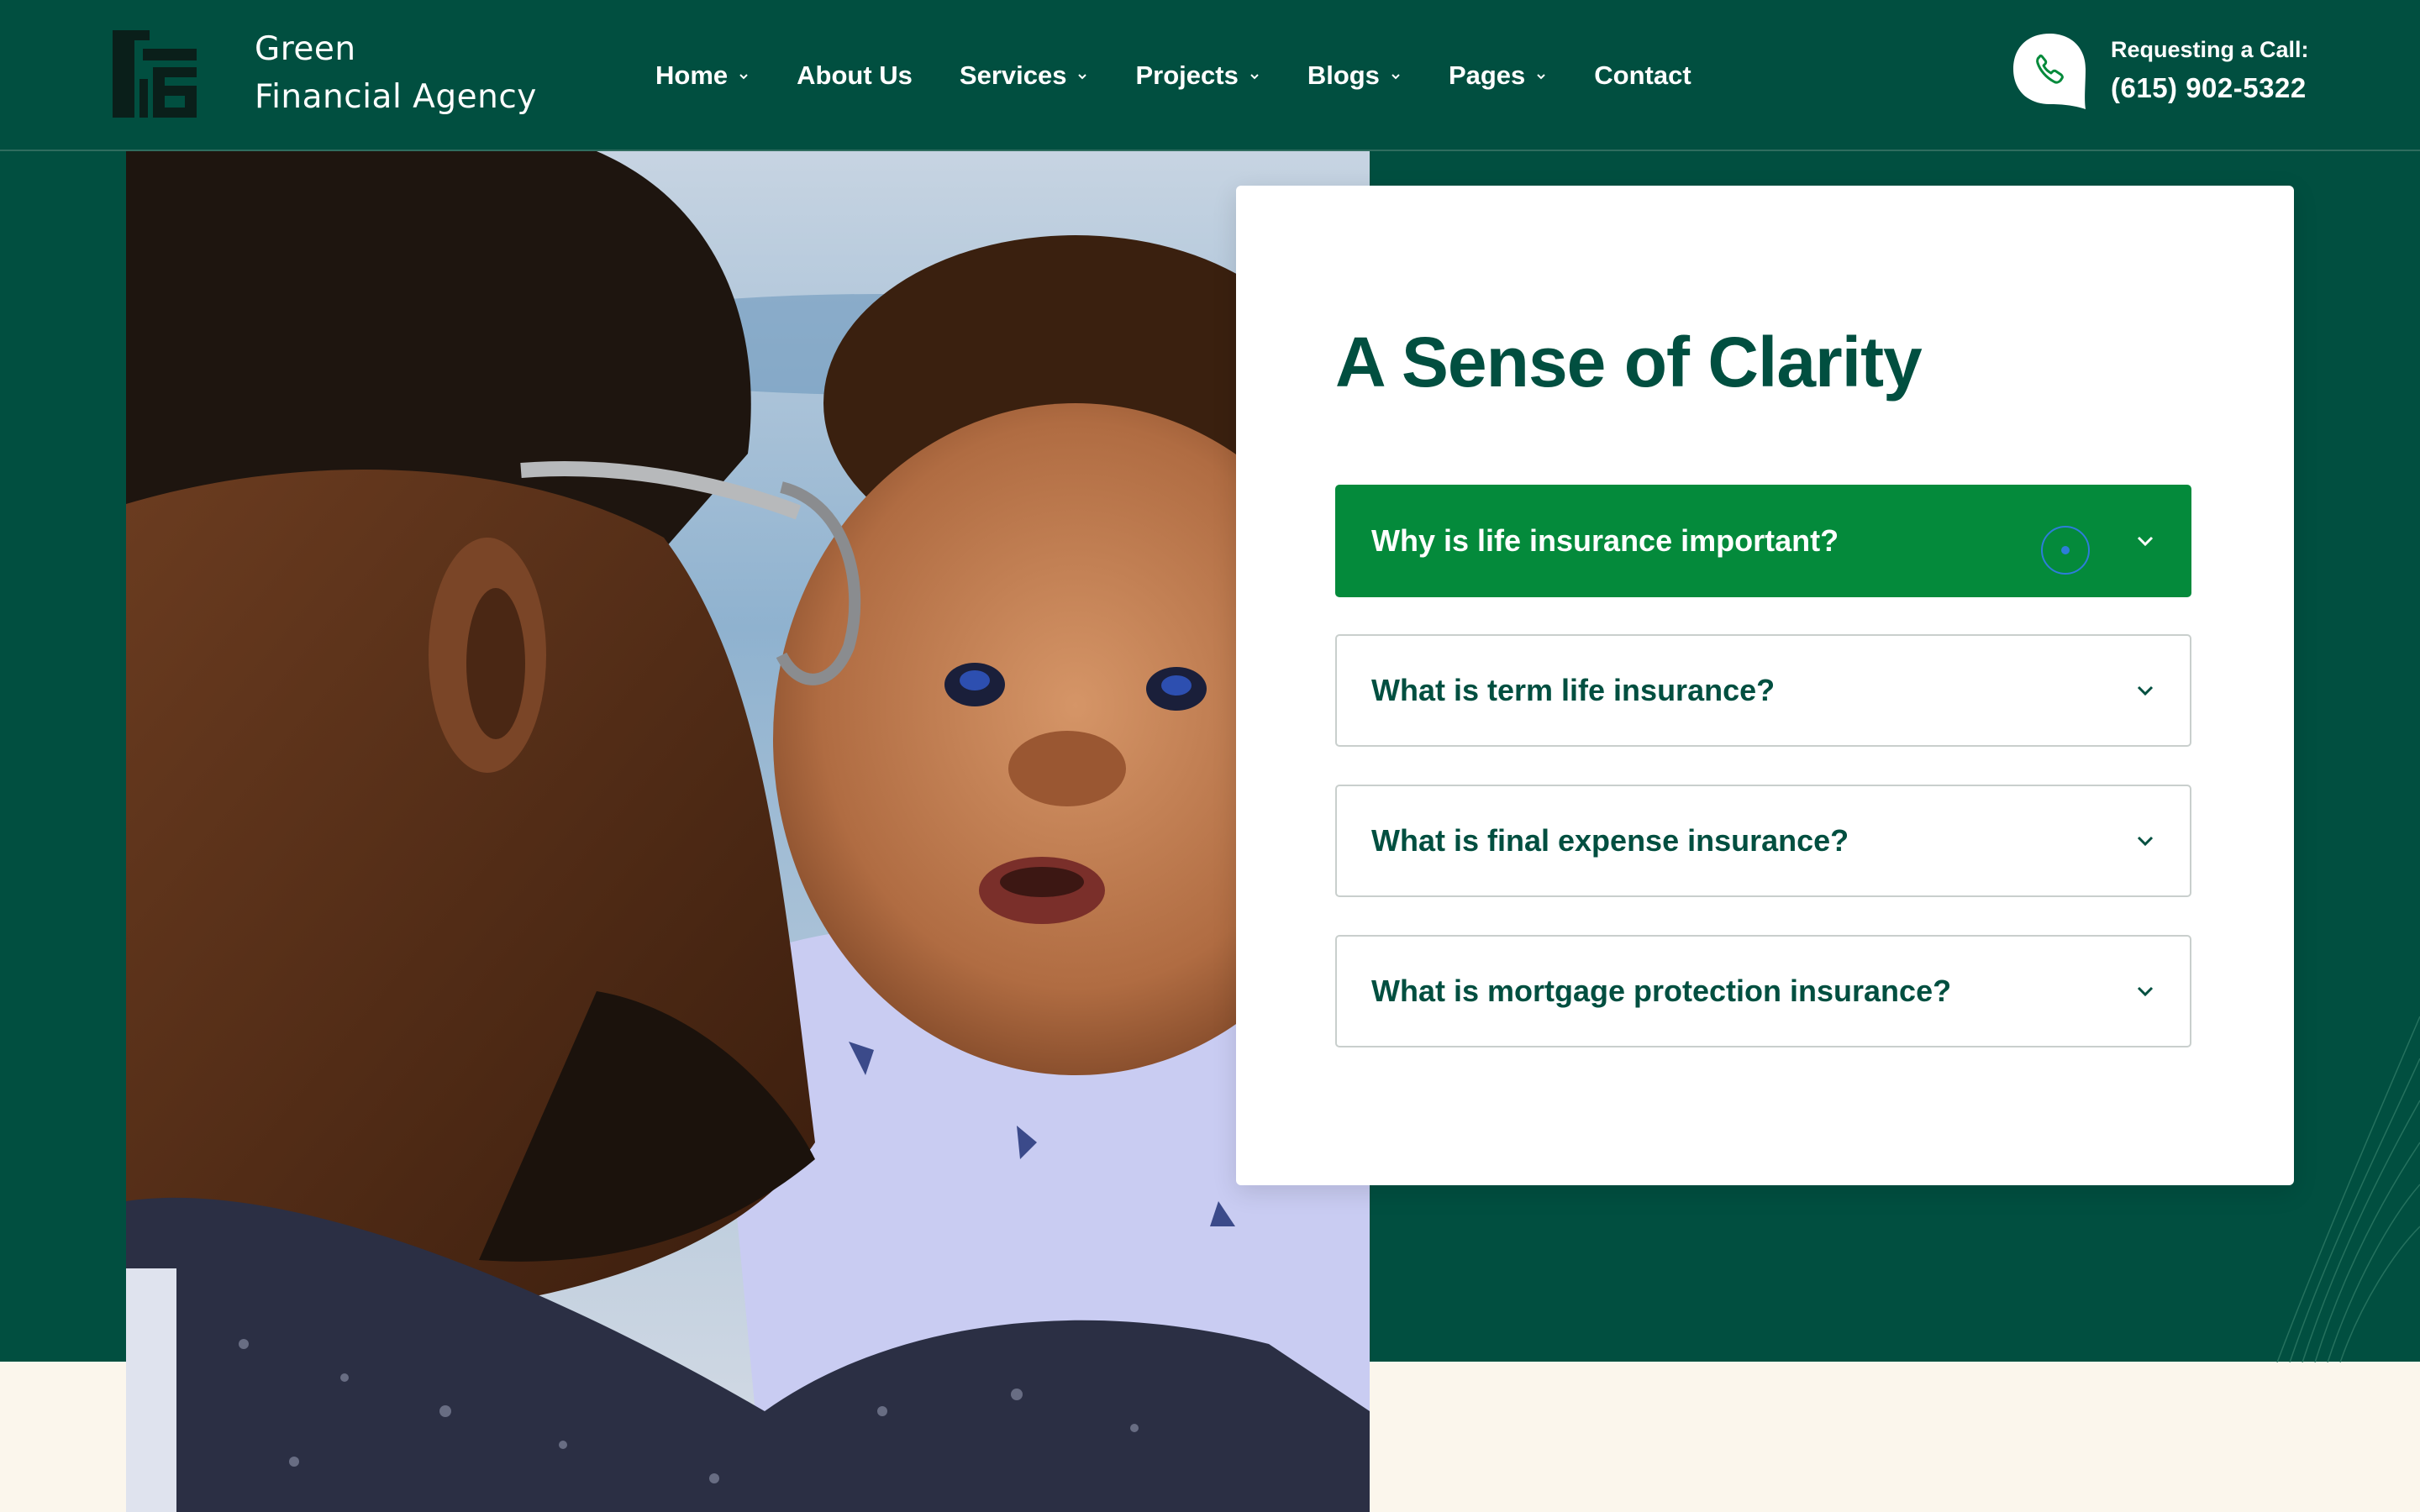  I want to click on nav-item-home: Home, so click(703, 75).